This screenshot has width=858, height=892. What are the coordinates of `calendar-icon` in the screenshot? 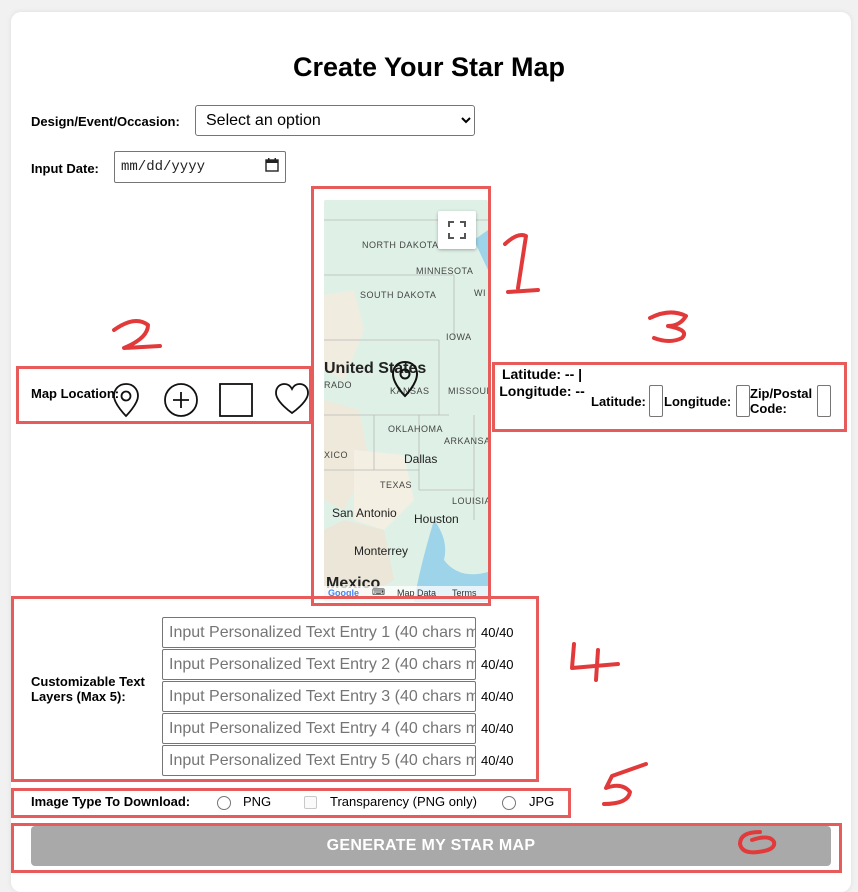 It's located at (272, 167).